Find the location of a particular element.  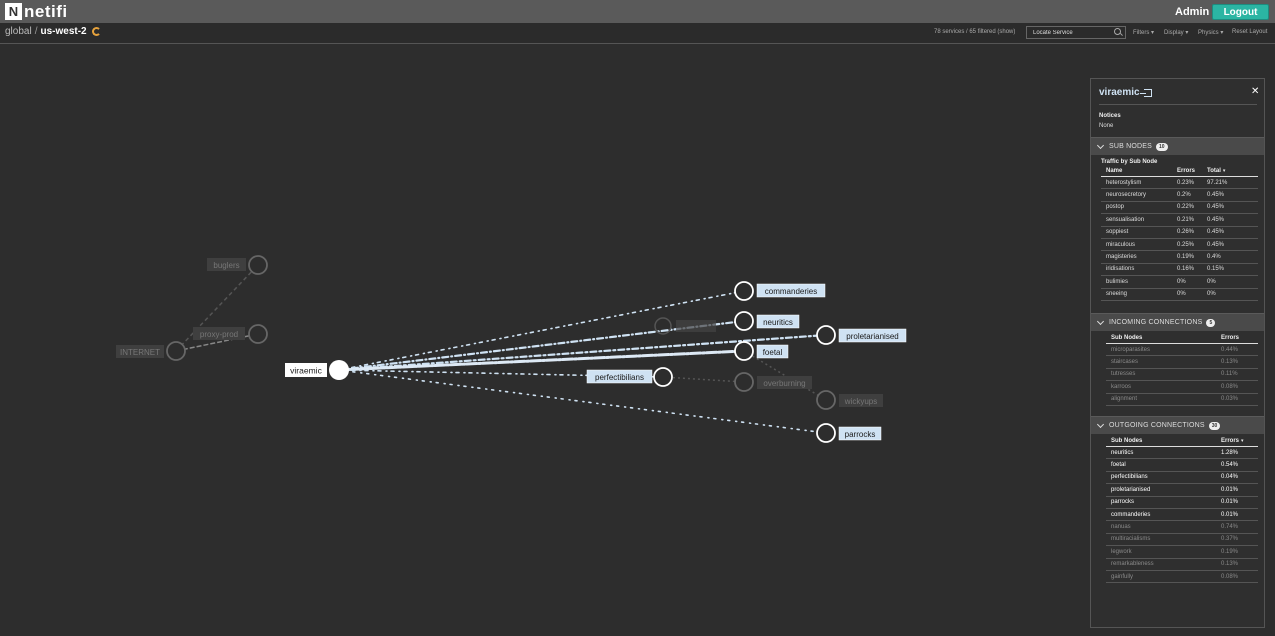

node-proletarianised: proletarianised is located at coordinates (861, 335).